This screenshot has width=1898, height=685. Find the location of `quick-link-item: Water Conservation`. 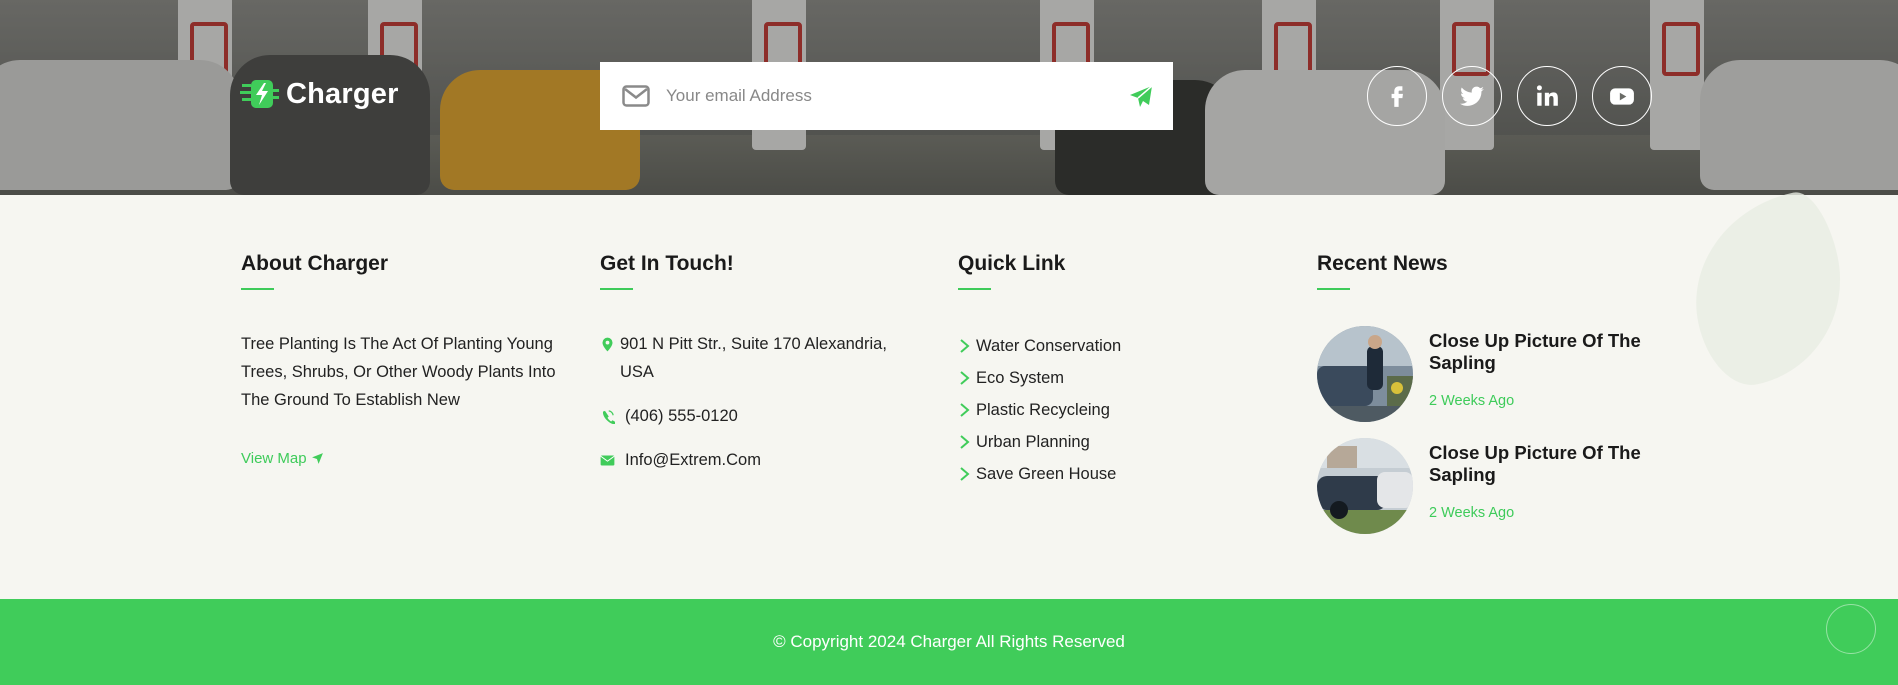

quick-link-item: Water Conservation is located at coordinates (1118, 346).